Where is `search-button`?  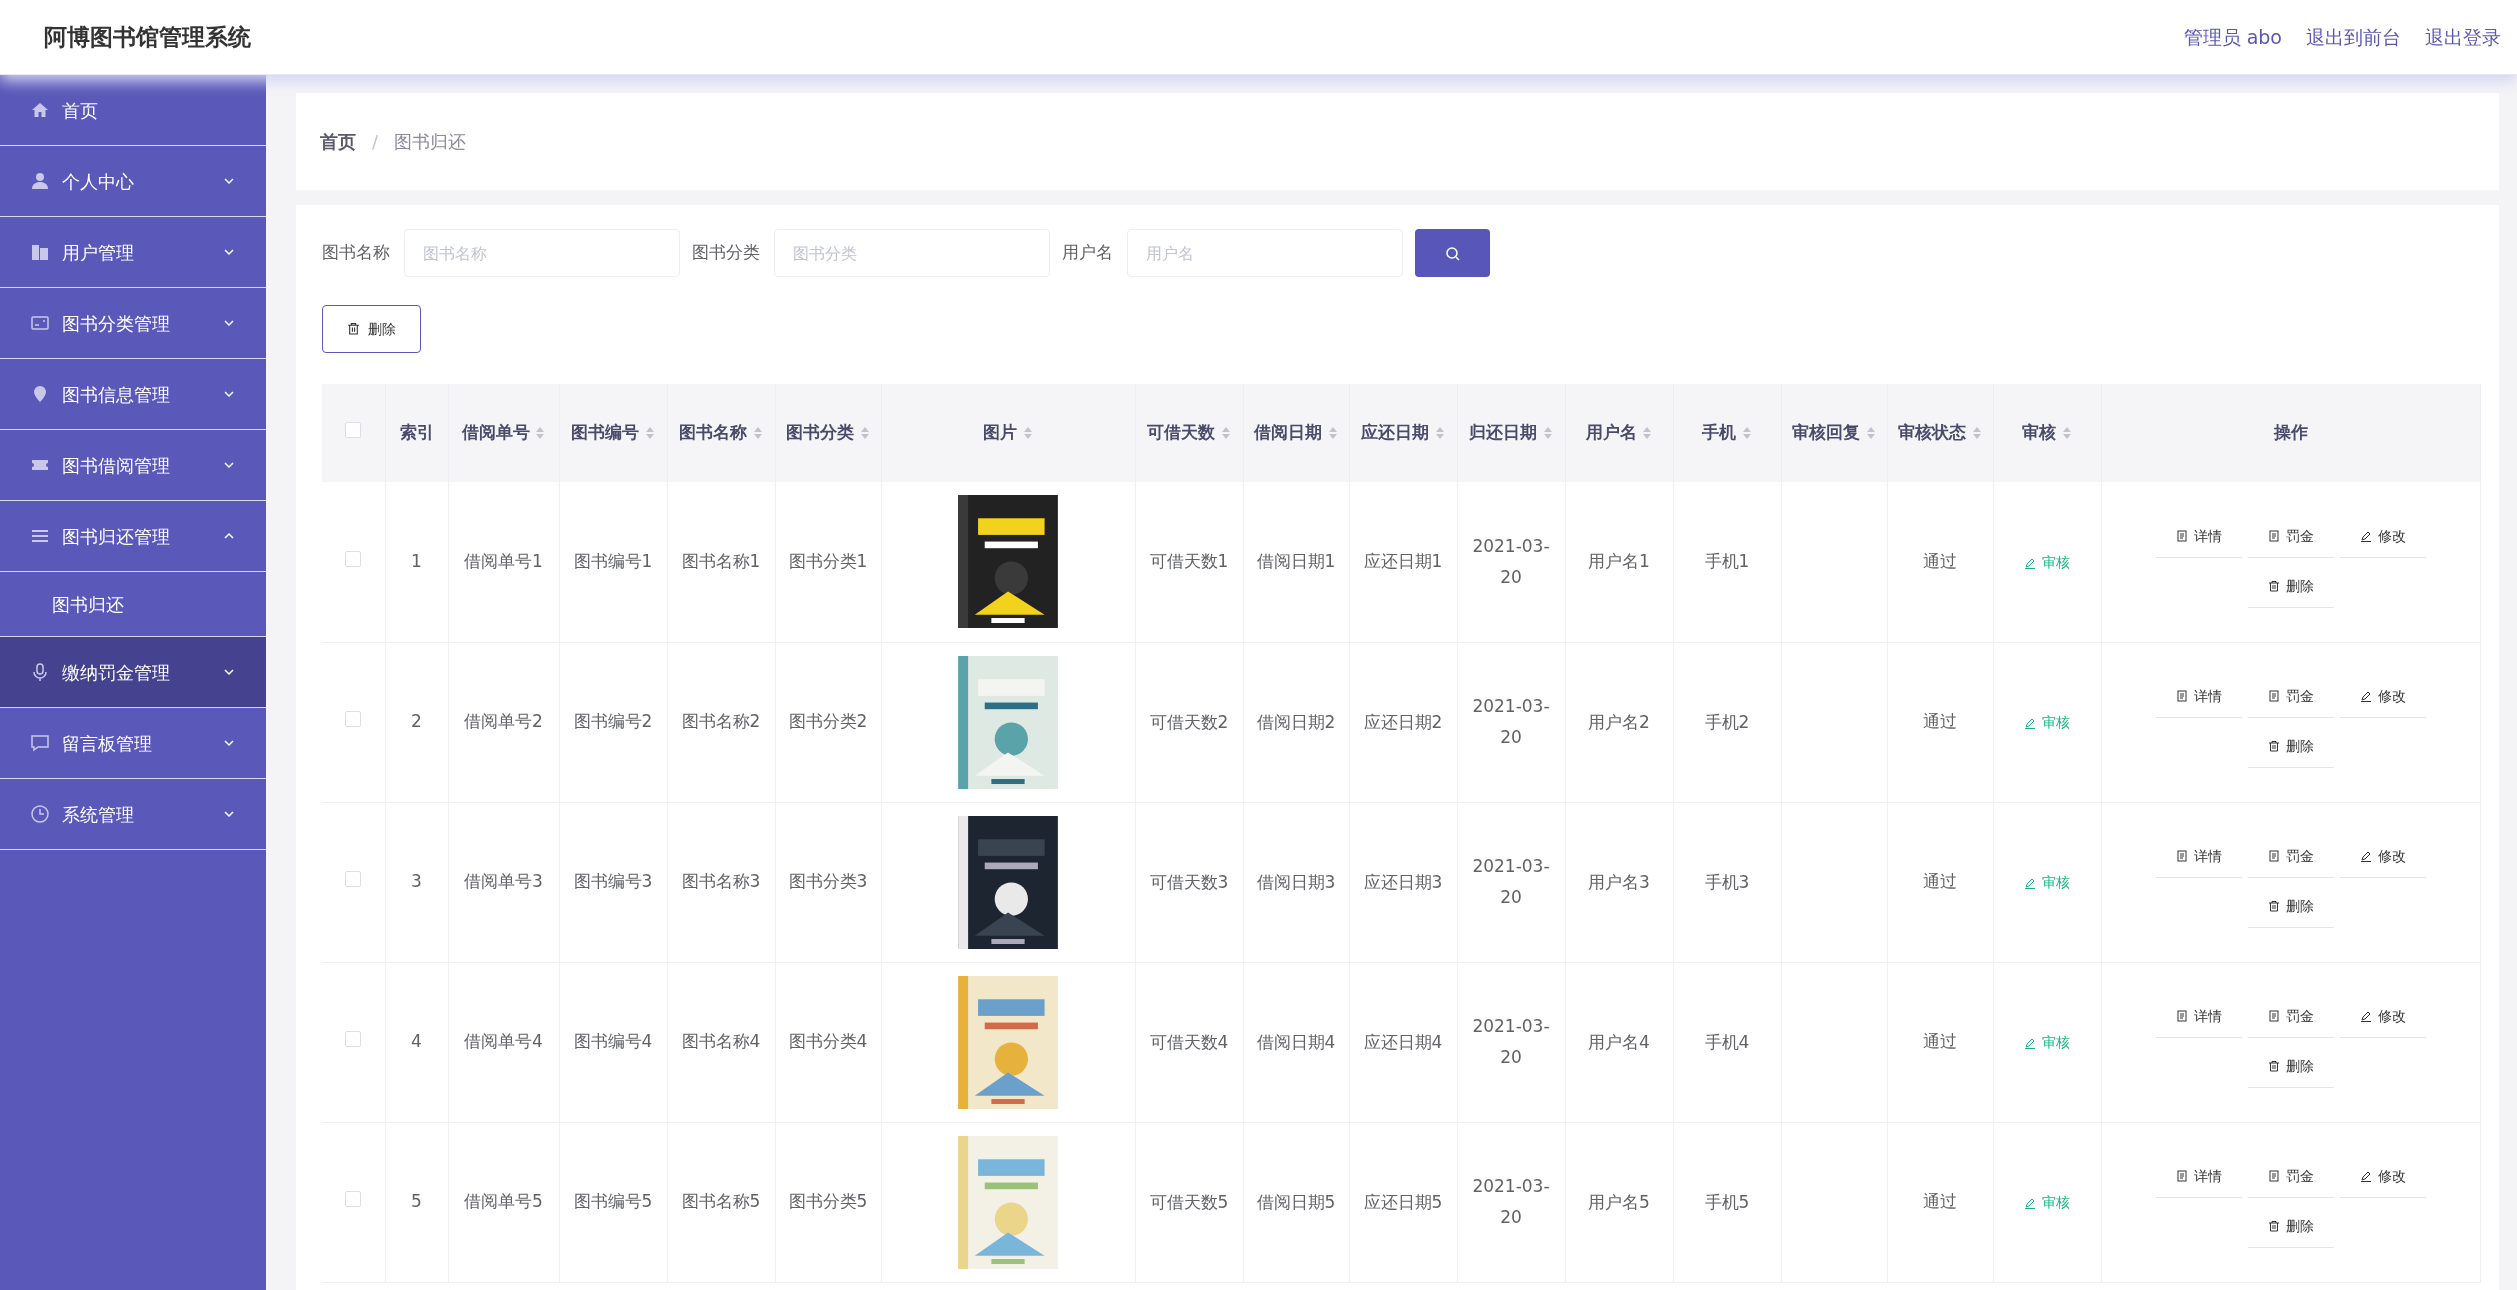 search-button is located at coordinates (1452, 253).